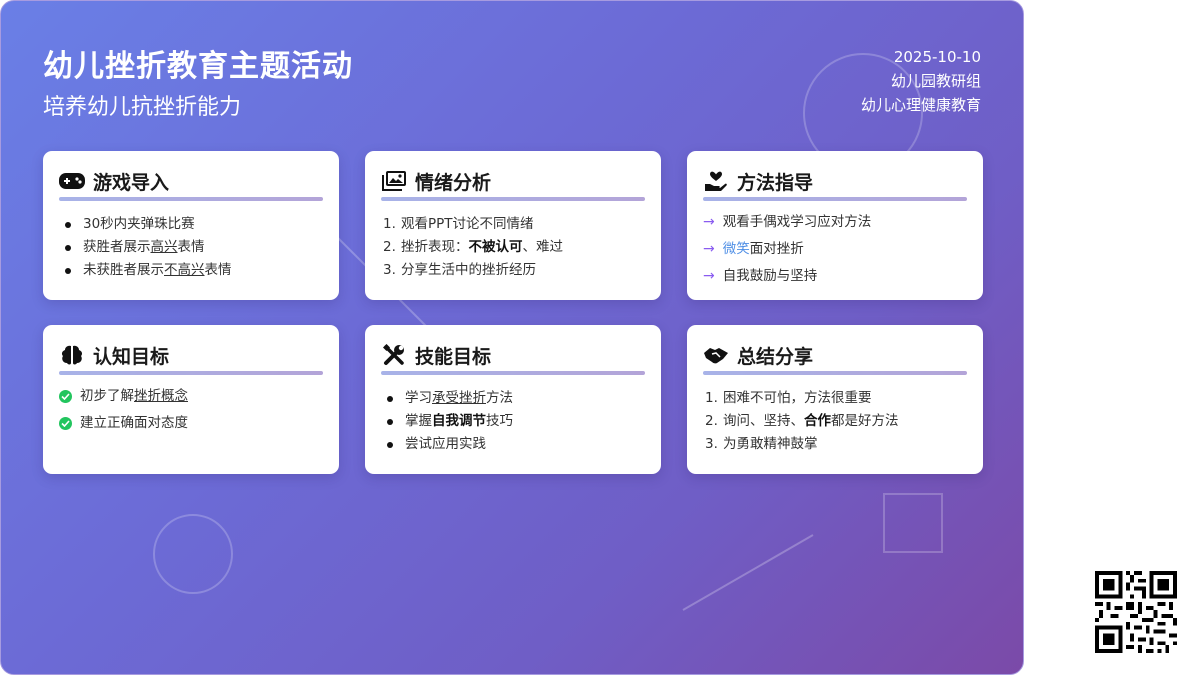 This screenshot has height=675, width=1200. I want to click on card-skill-goal: 技能目标 学习 承受挫折 方法 掌握 自我调节 技巧 尝试应用实践, so click(513, 399).